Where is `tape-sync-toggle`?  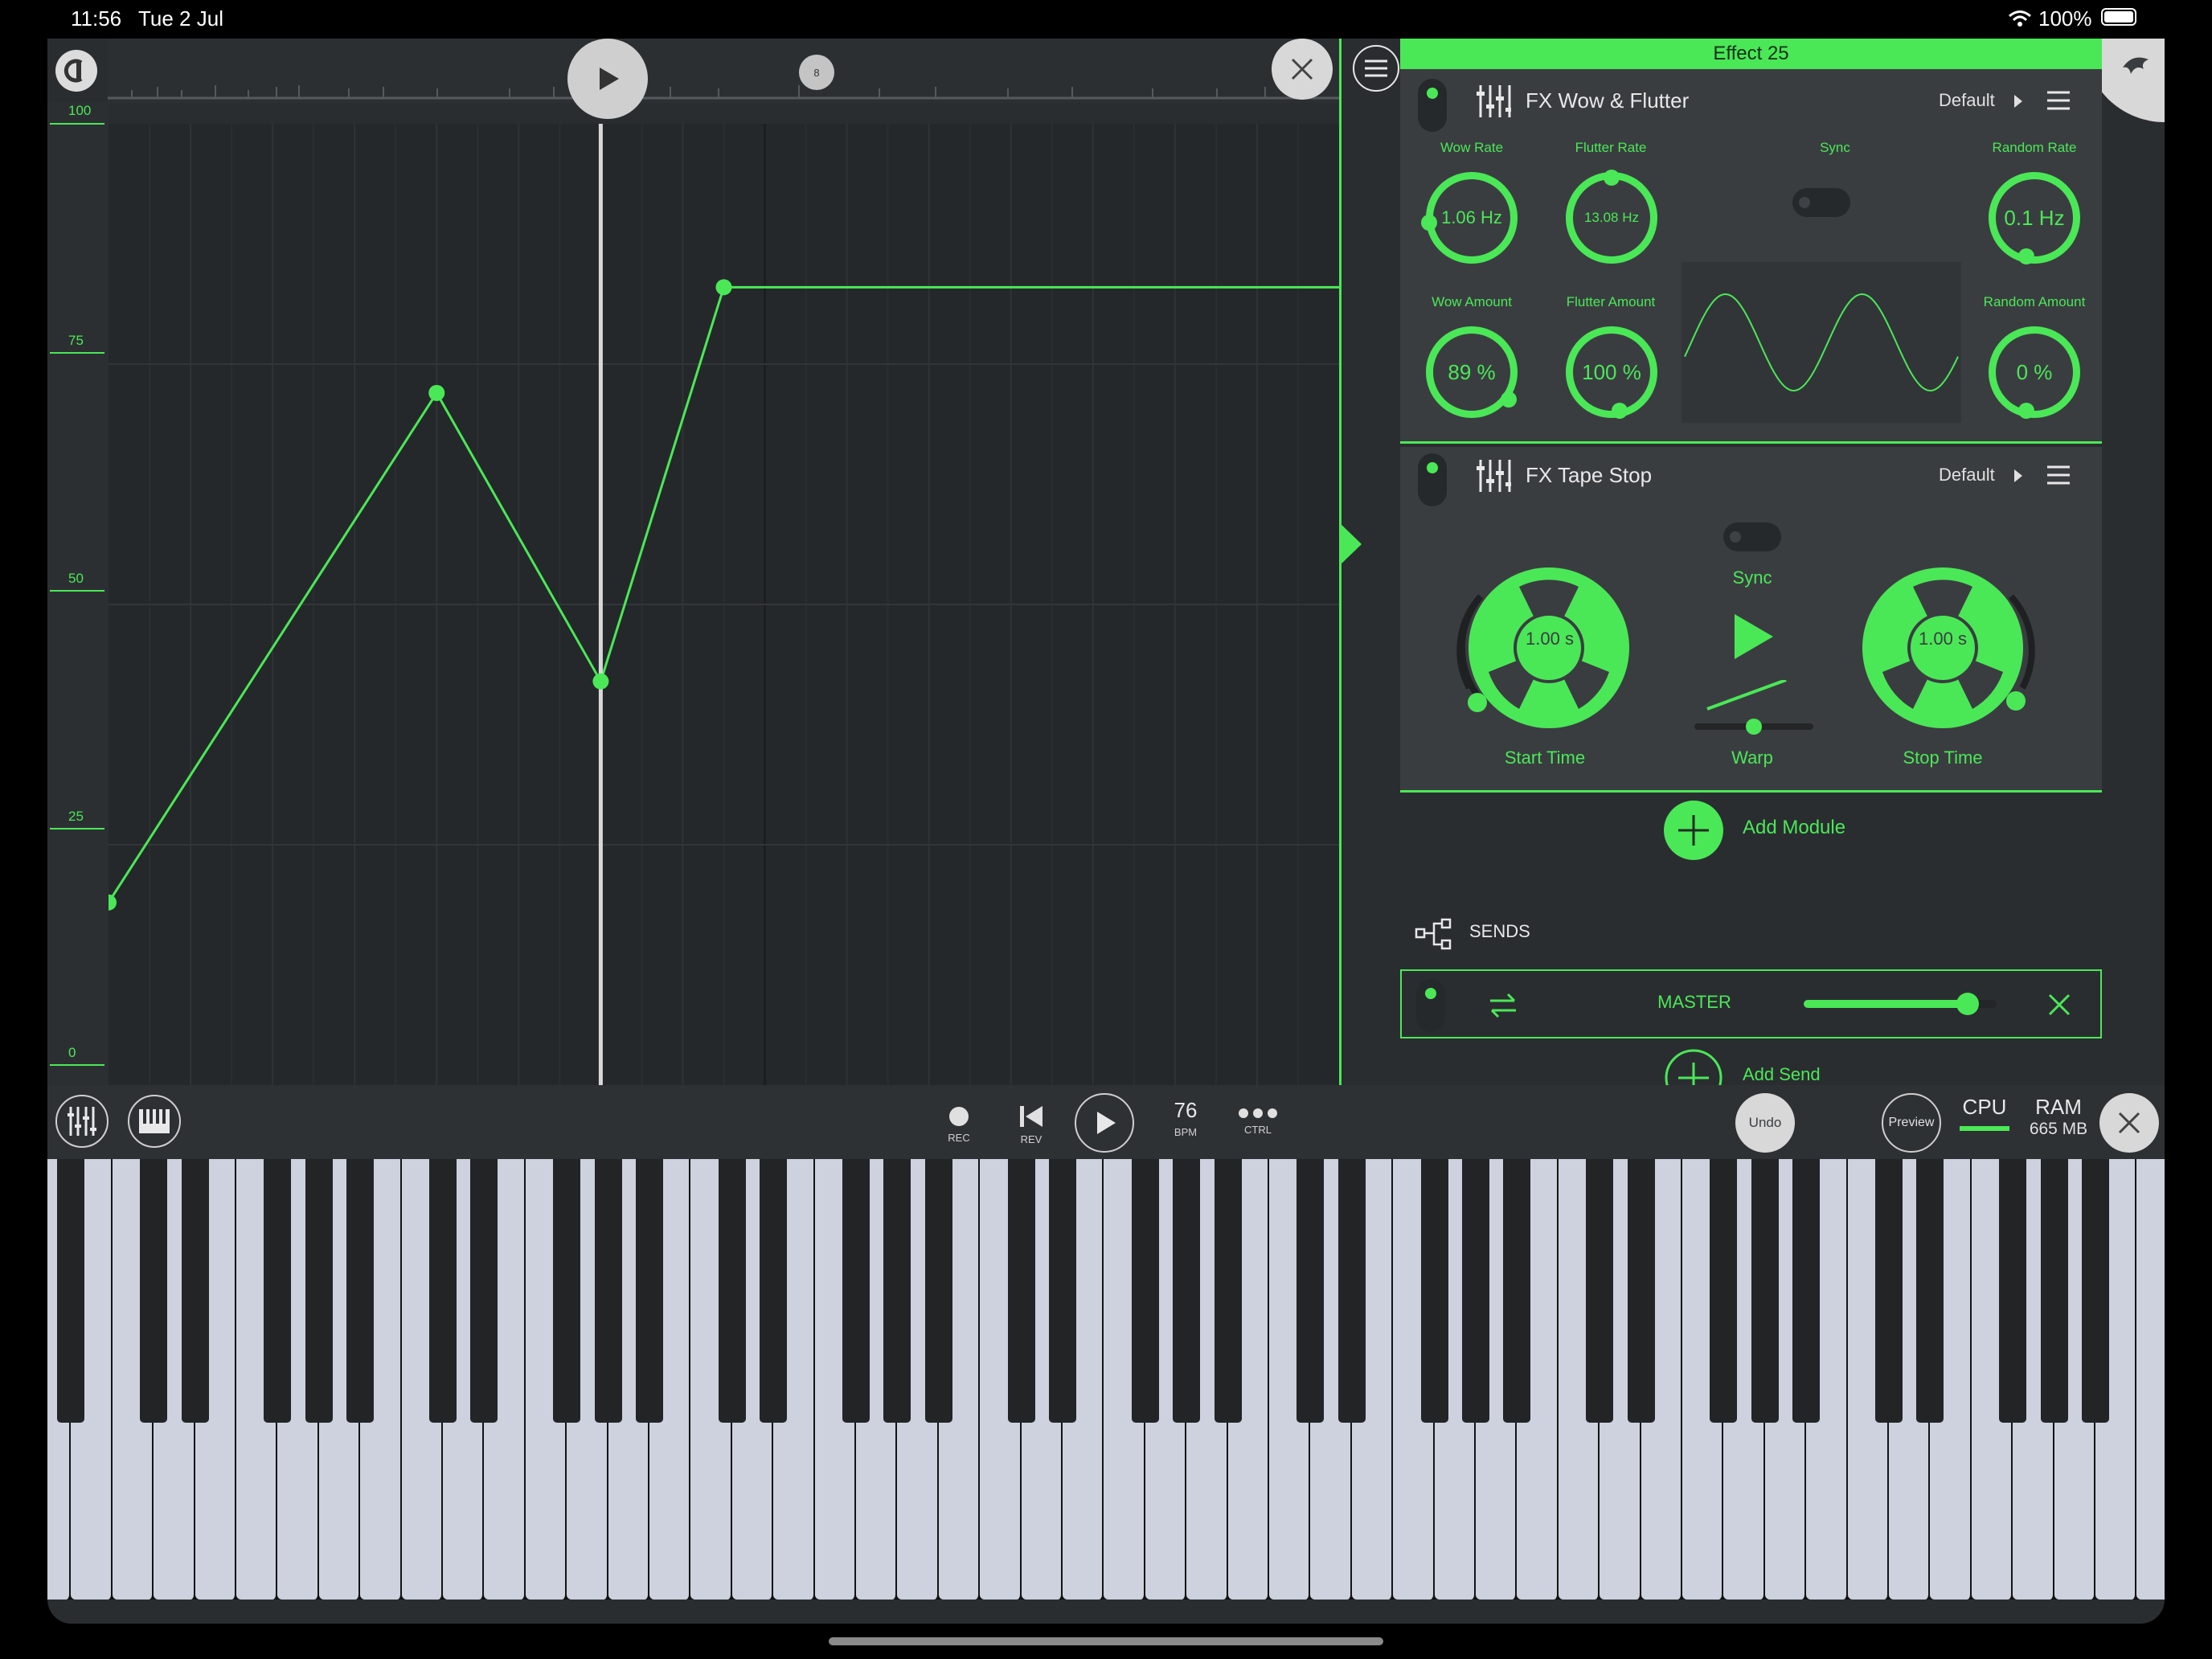 tape-sync-toggle is located at coordinates (1752, 536).